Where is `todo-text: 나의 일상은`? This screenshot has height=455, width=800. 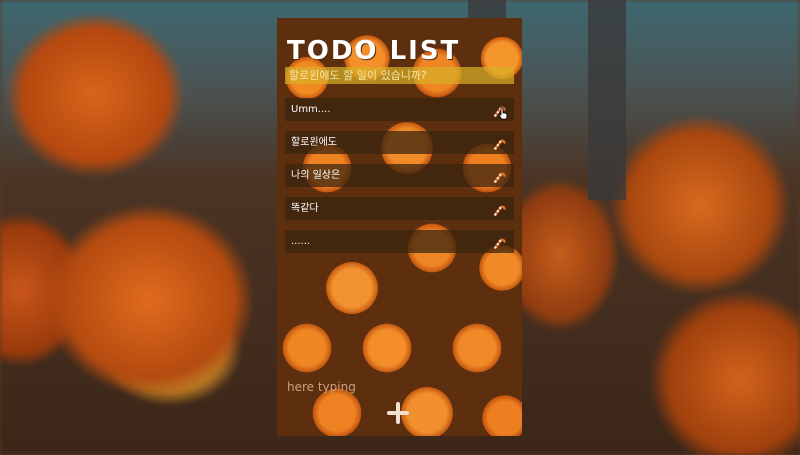
todo-text: 나의 일상은 is located at coordinates (316, 175).